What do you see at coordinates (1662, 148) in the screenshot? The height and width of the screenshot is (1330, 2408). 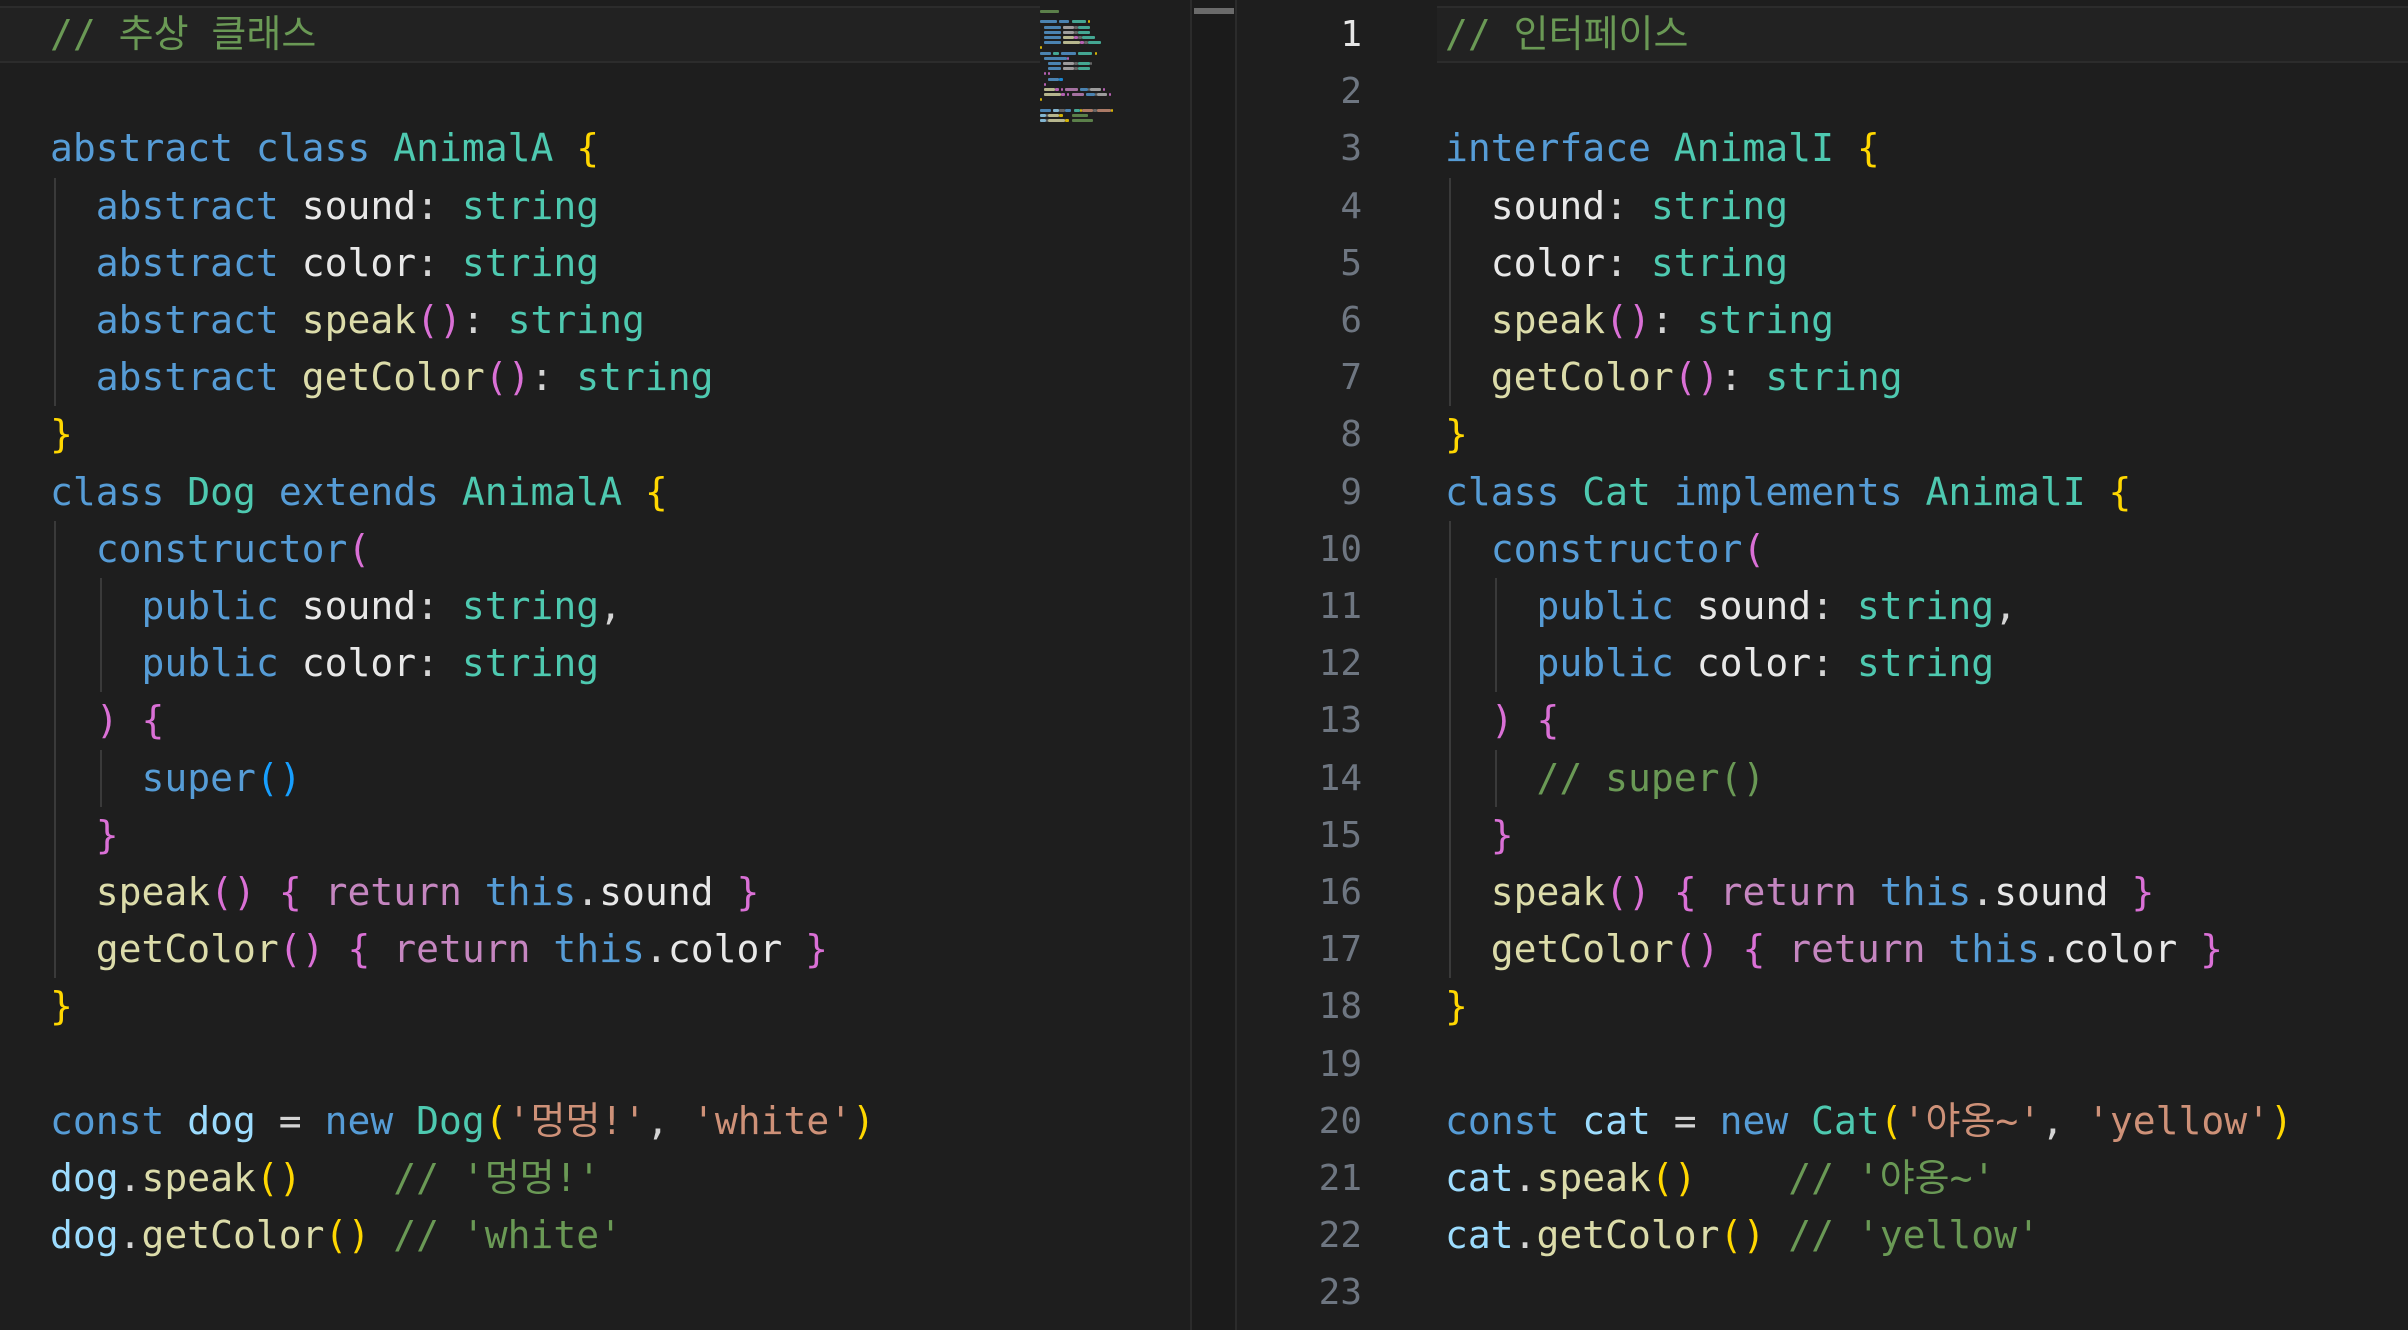 I see `code-line: interface AnimalI {` at bounding box center [1662, 148].